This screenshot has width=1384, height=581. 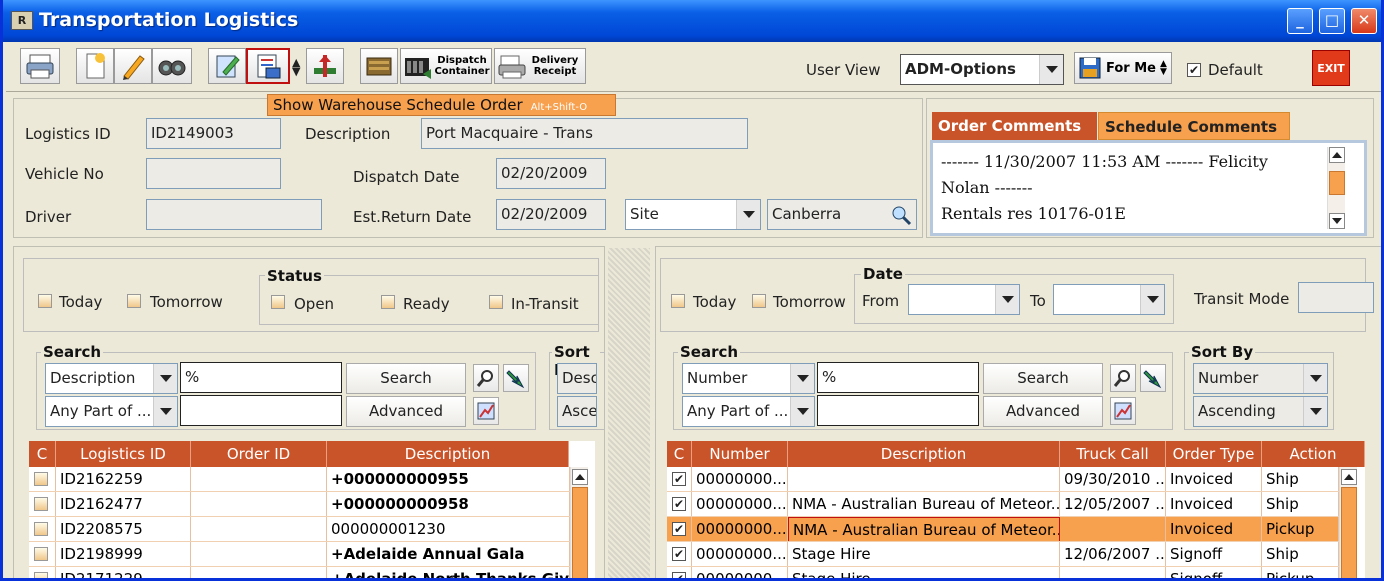 I want to click on splitter, so click(x=629, y=413).